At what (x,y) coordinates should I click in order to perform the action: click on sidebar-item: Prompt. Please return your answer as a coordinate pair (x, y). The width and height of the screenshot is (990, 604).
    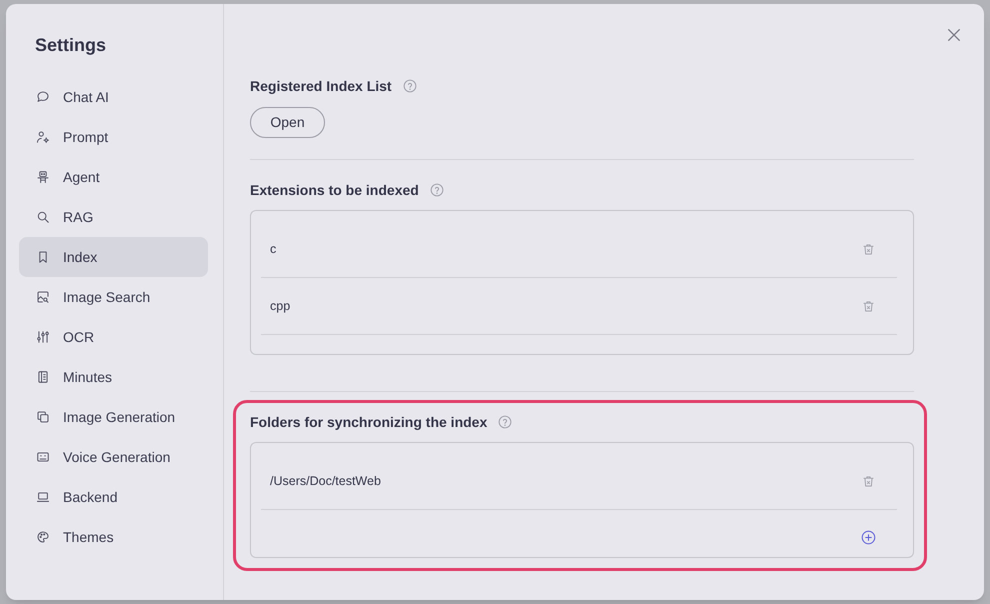
    Looking at the image, I should click on (113, 137).